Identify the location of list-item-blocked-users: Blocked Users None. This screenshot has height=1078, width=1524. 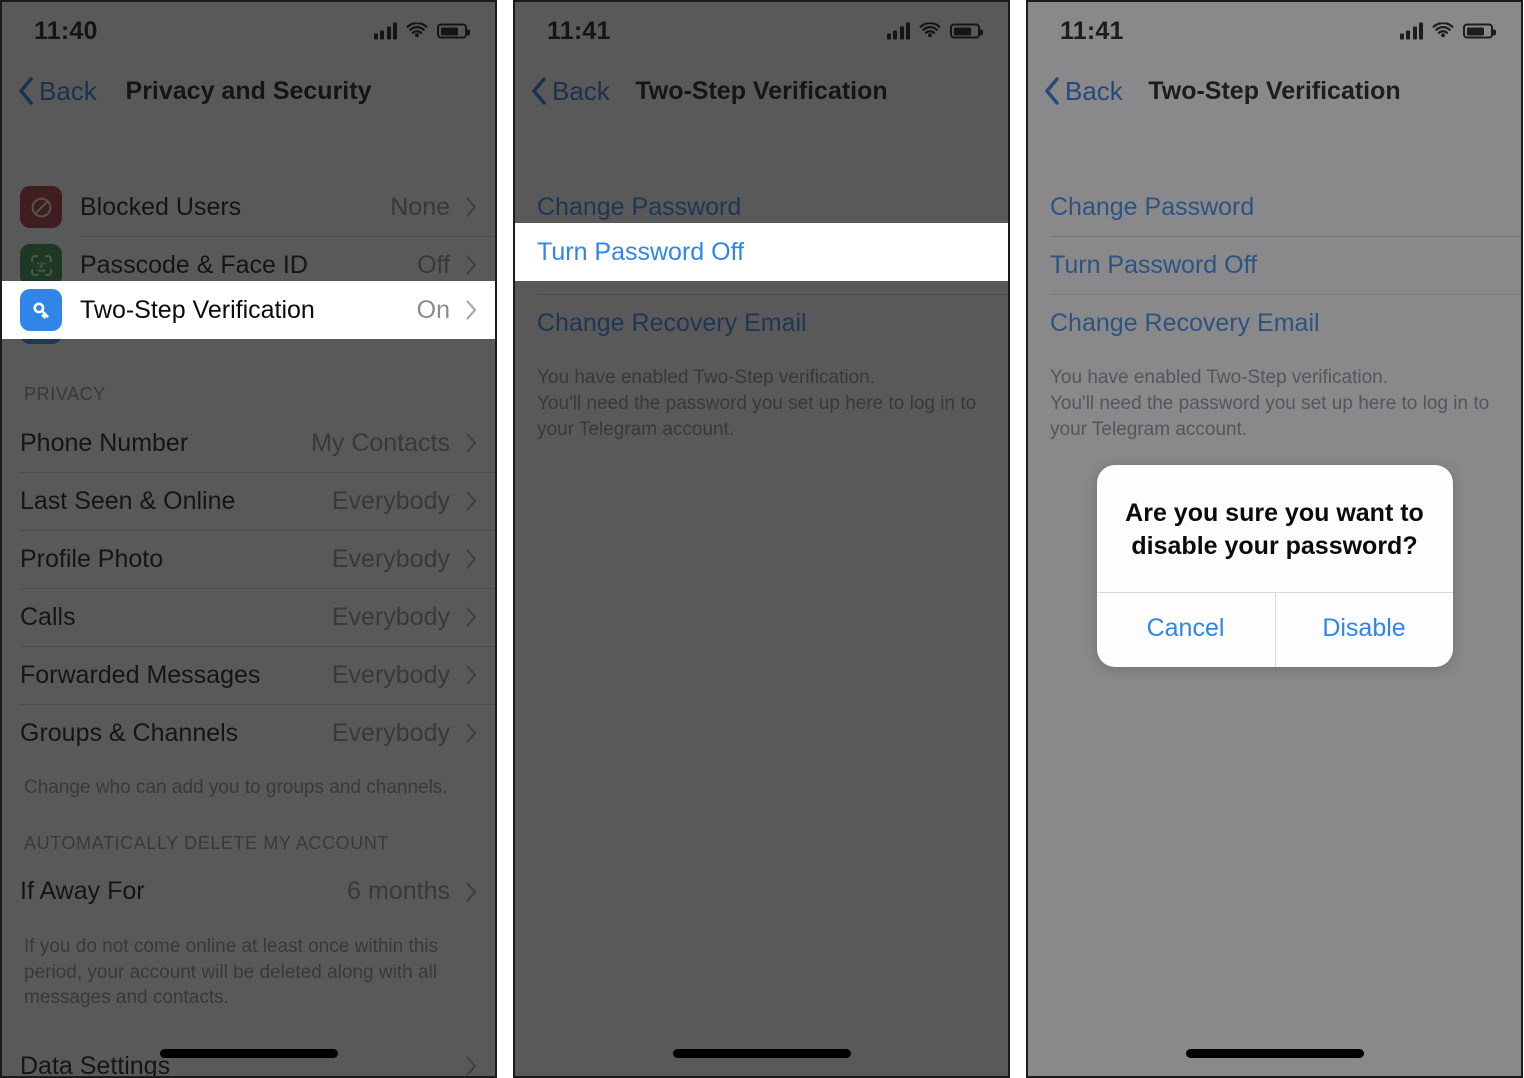
(248, 207).